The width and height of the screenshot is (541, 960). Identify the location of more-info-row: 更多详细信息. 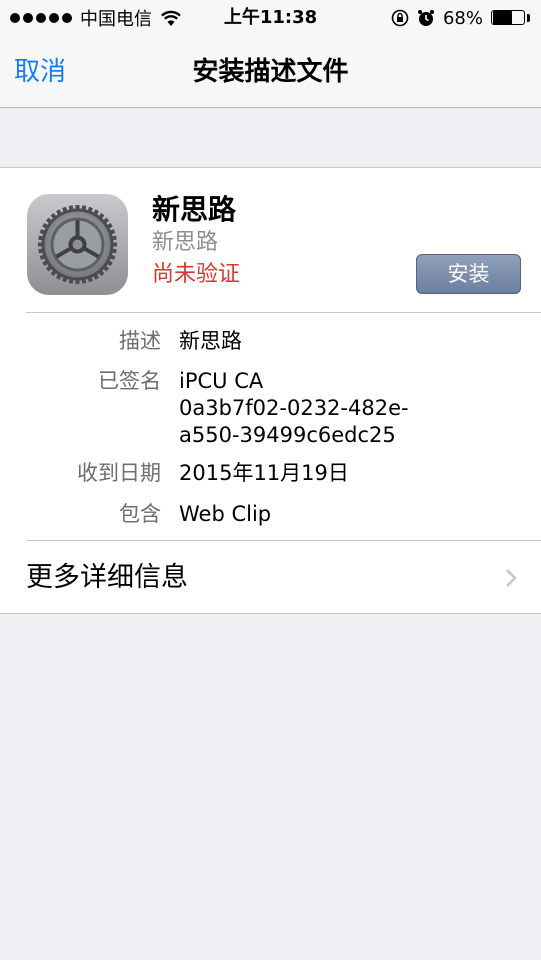
(270, 577).